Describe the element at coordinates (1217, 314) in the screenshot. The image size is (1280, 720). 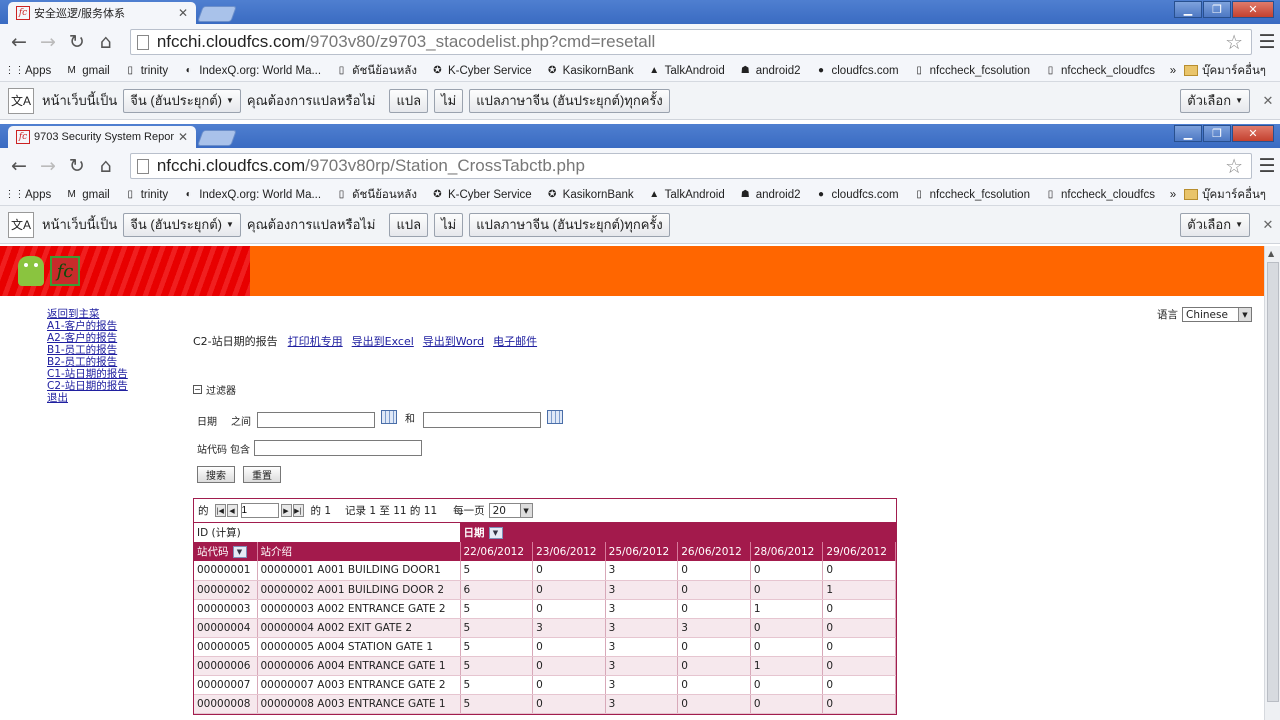
I see `language-select: Chinese ▼` at that location.